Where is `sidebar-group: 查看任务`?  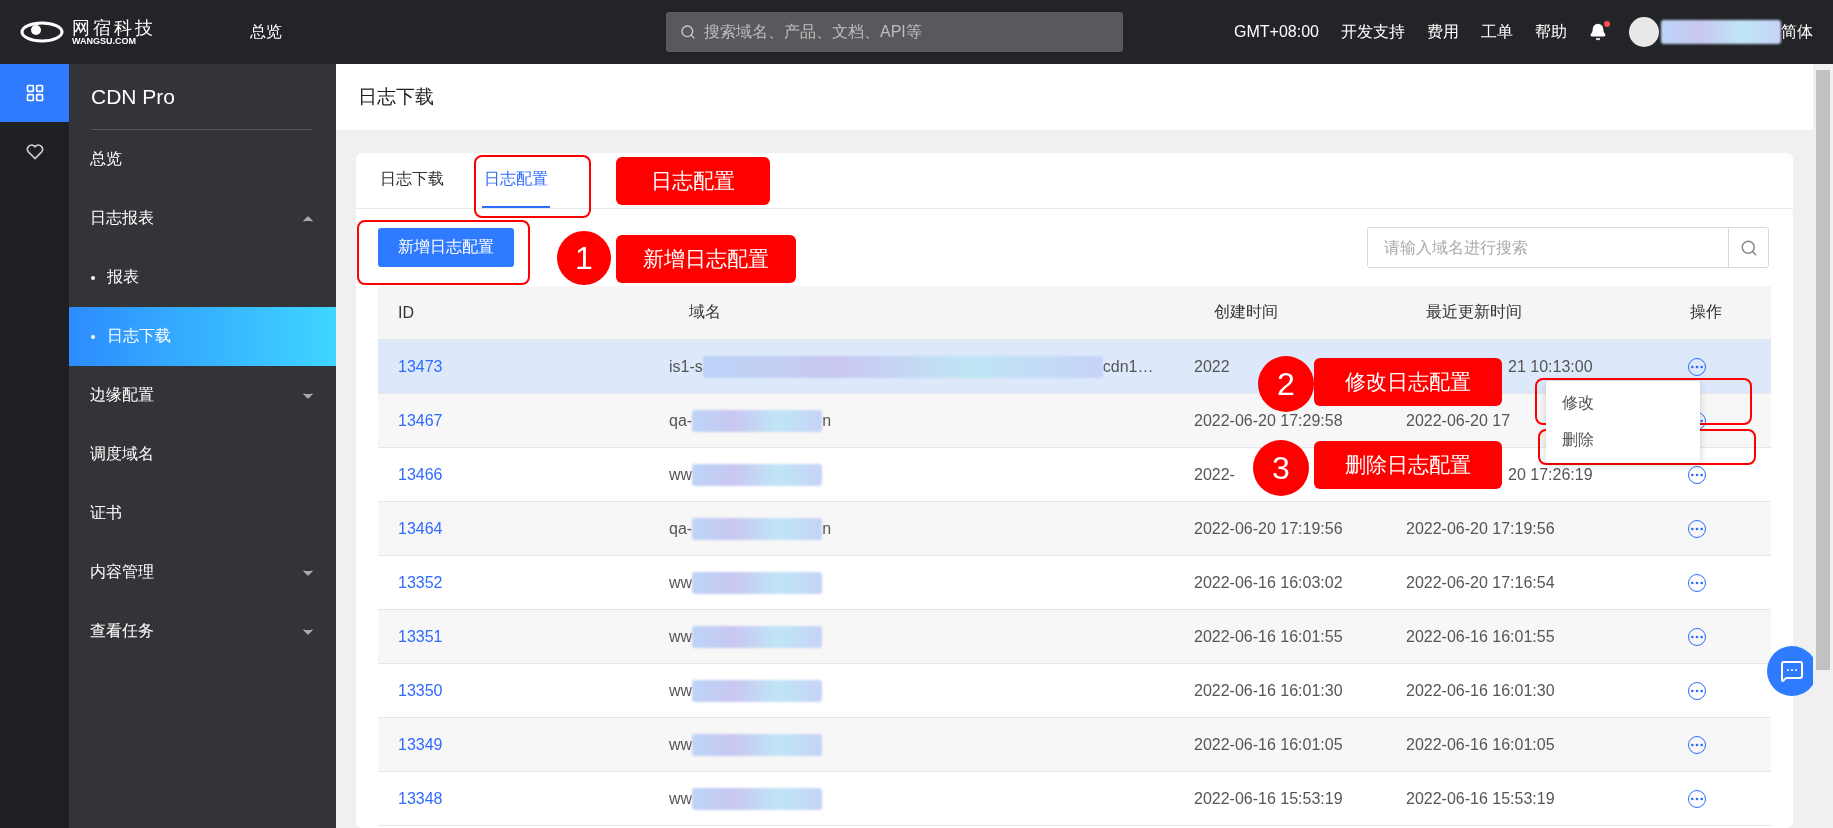
sidebar-group: 查看任务 is located at coordinates (202, 631).